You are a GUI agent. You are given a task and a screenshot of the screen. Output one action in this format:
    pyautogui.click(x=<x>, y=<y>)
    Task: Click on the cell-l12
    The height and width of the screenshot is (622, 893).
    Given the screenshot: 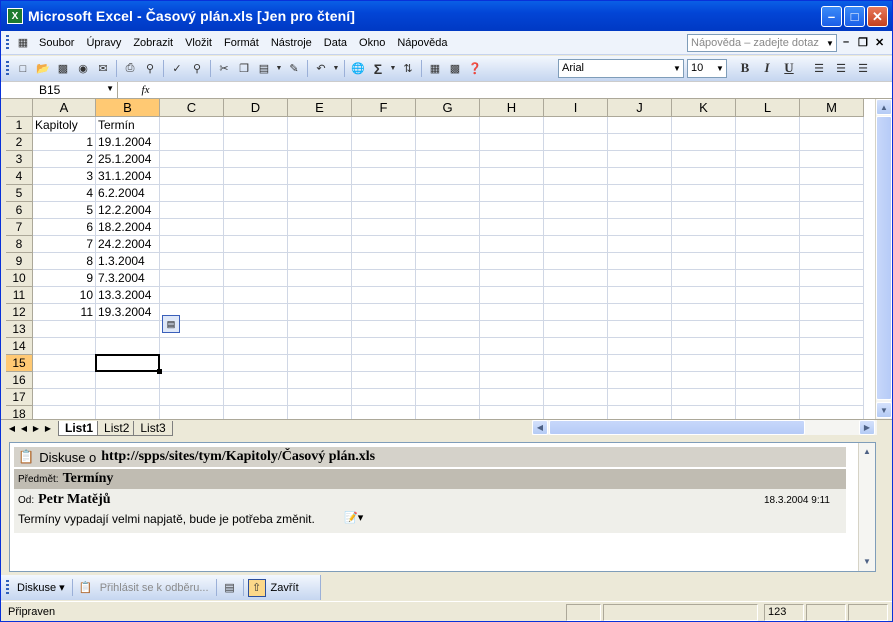 What is the action you would take?
    pyautogui.click(x=768, y=312)
    